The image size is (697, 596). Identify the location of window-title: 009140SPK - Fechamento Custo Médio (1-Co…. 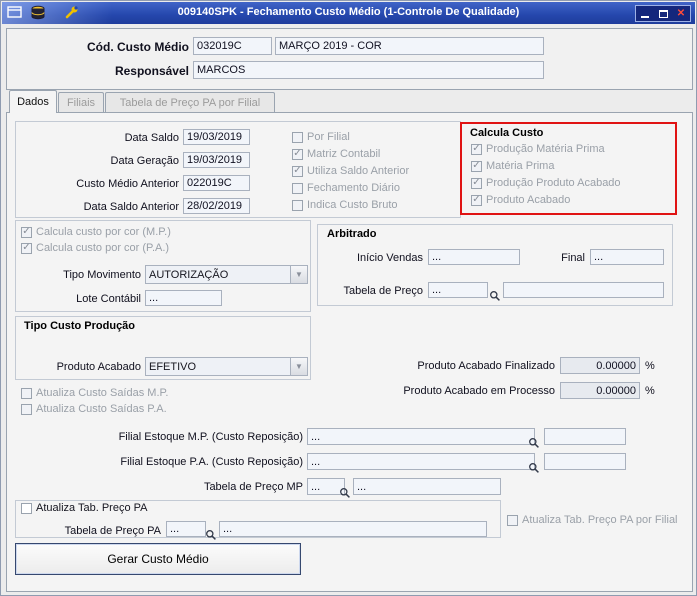
(348, 12).